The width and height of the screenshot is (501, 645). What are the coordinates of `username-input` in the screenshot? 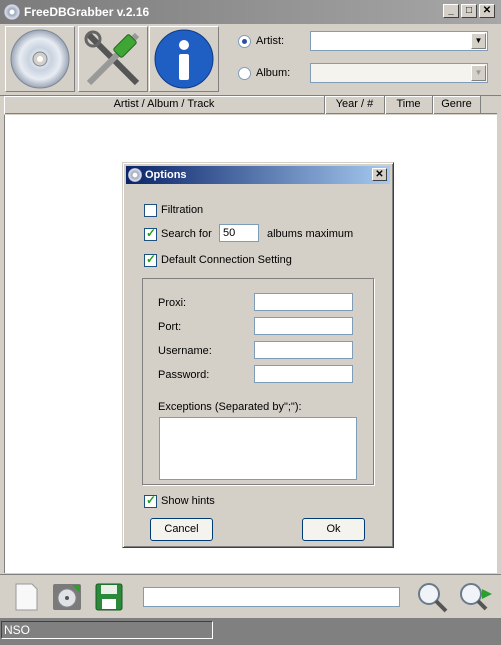 It's located at (303, 350).